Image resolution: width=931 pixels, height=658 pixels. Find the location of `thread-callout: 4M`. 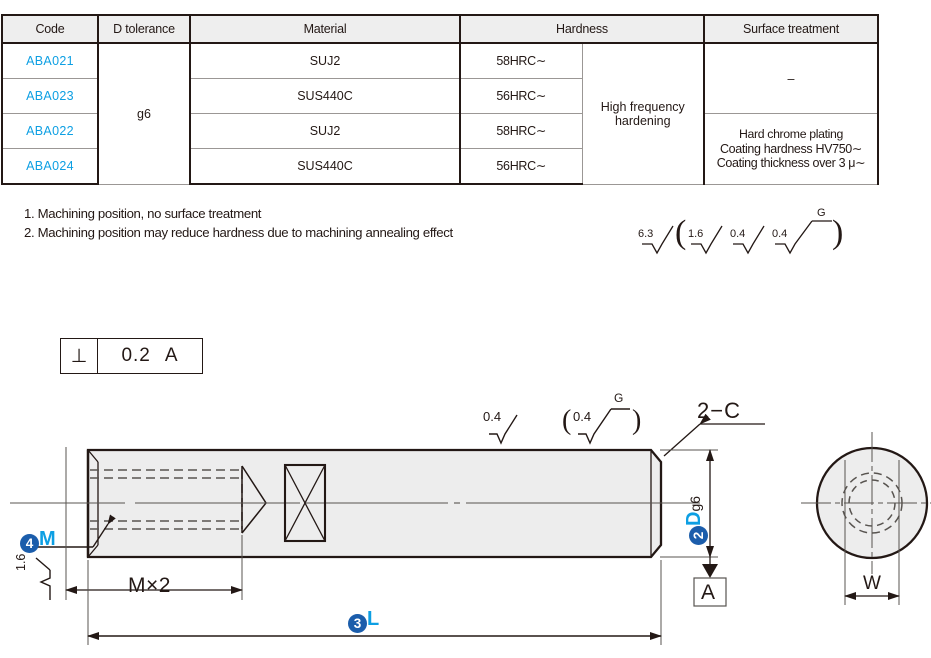

thread-callout: 4M is located at coordinates (38, 540).